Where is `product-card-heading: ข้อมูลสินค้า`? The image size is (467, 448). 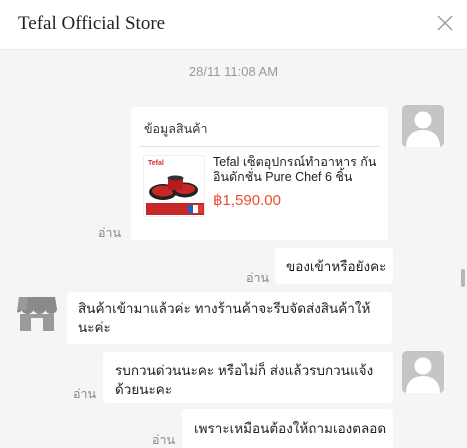 product-card-heading: ข้อมูลสินค้า is located at coordinates (176, 129).